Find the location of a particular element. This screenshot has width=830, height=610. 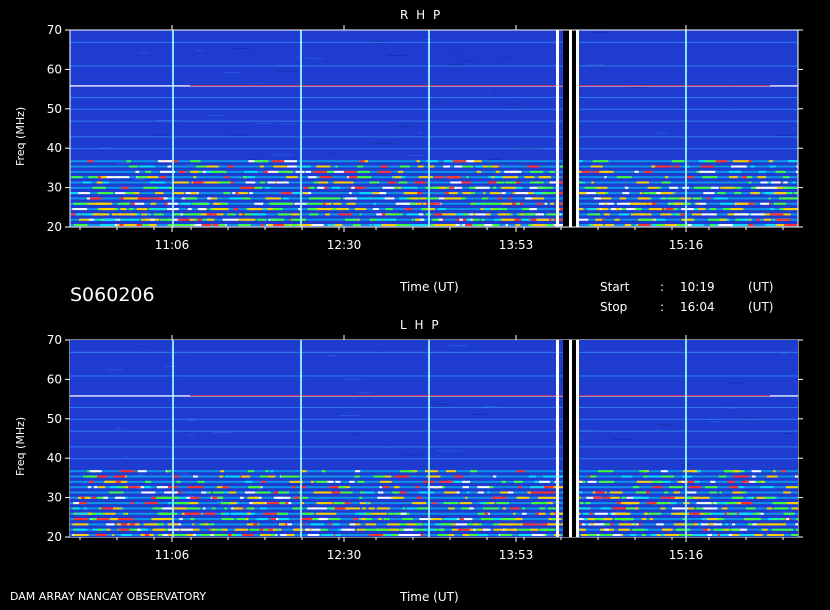

lhp-x-tick-label: 13:53 is located at coordinates (516, 555).